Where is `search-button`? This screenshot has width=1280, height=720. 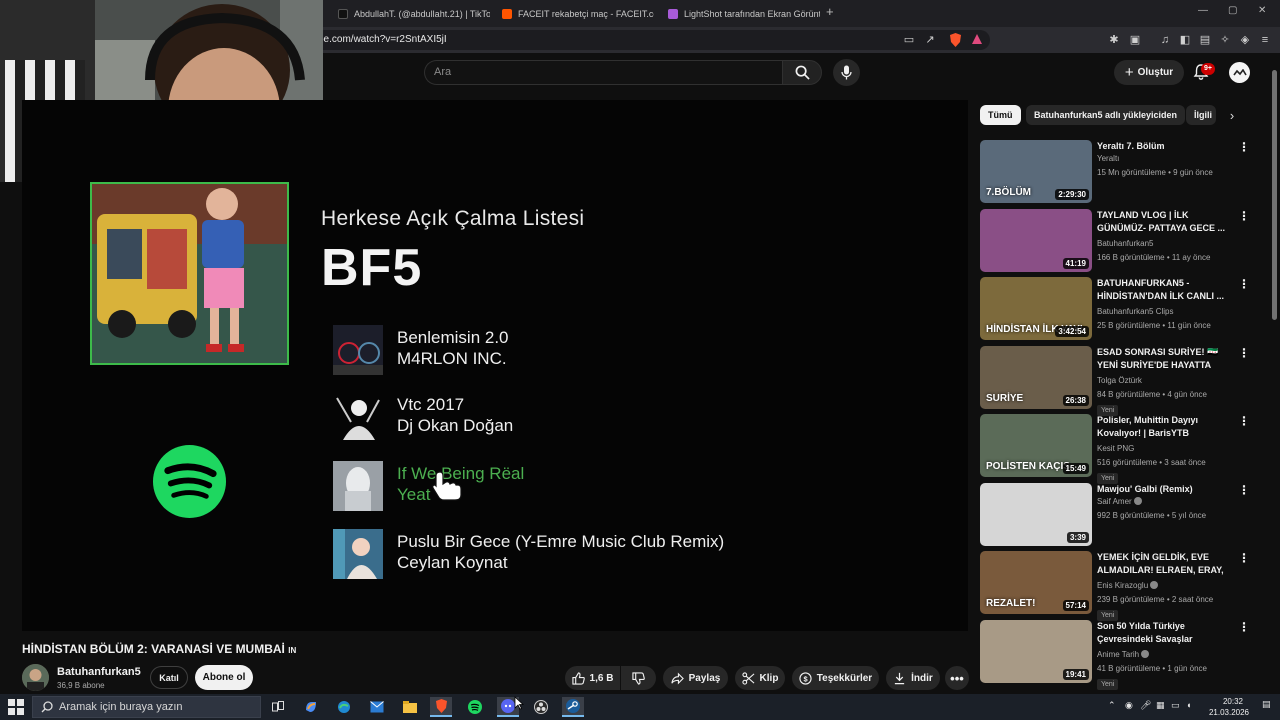
search-button is located at coordinates (802, 72).